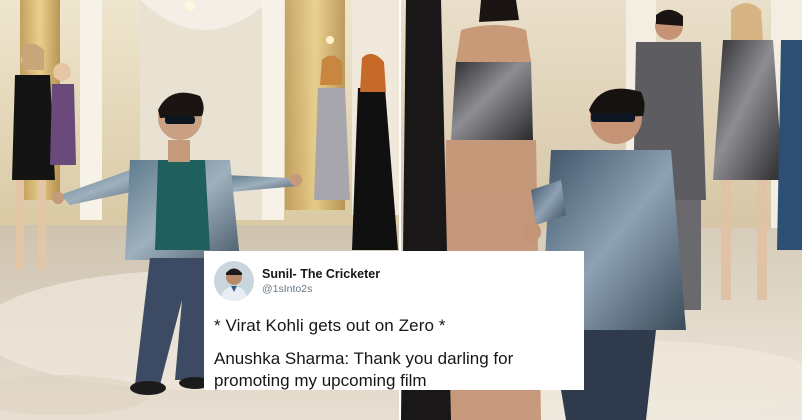  Describe the element at coordinates (394, 281) in the screenshot. I see `tweet-header: Sunil- The Cricketer @1sInto2s` at that location.